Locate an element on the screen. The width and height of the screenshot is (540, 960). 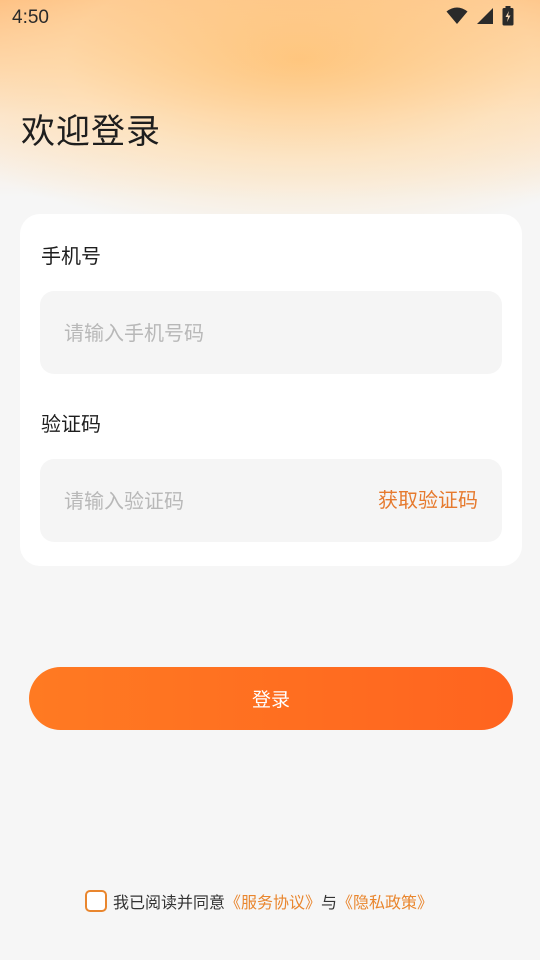
phone-label: 手机号 is located at coordinates (71, 256).